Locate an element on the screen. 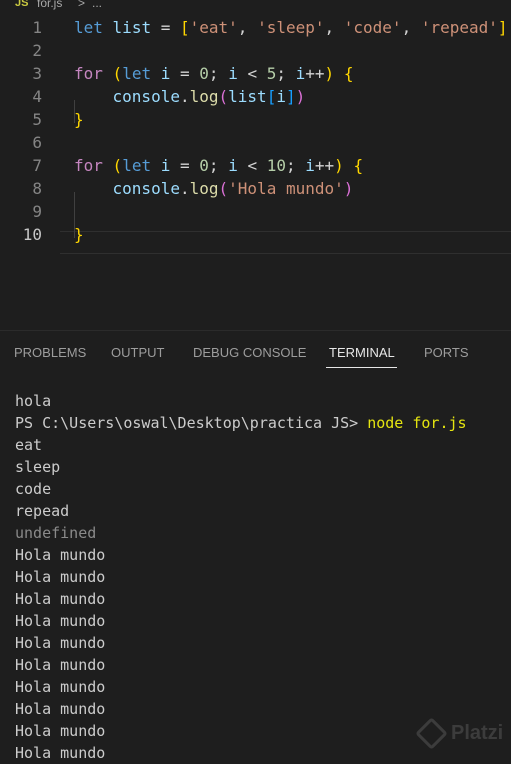  line-number: 4 is located at coordinates (37, 96).